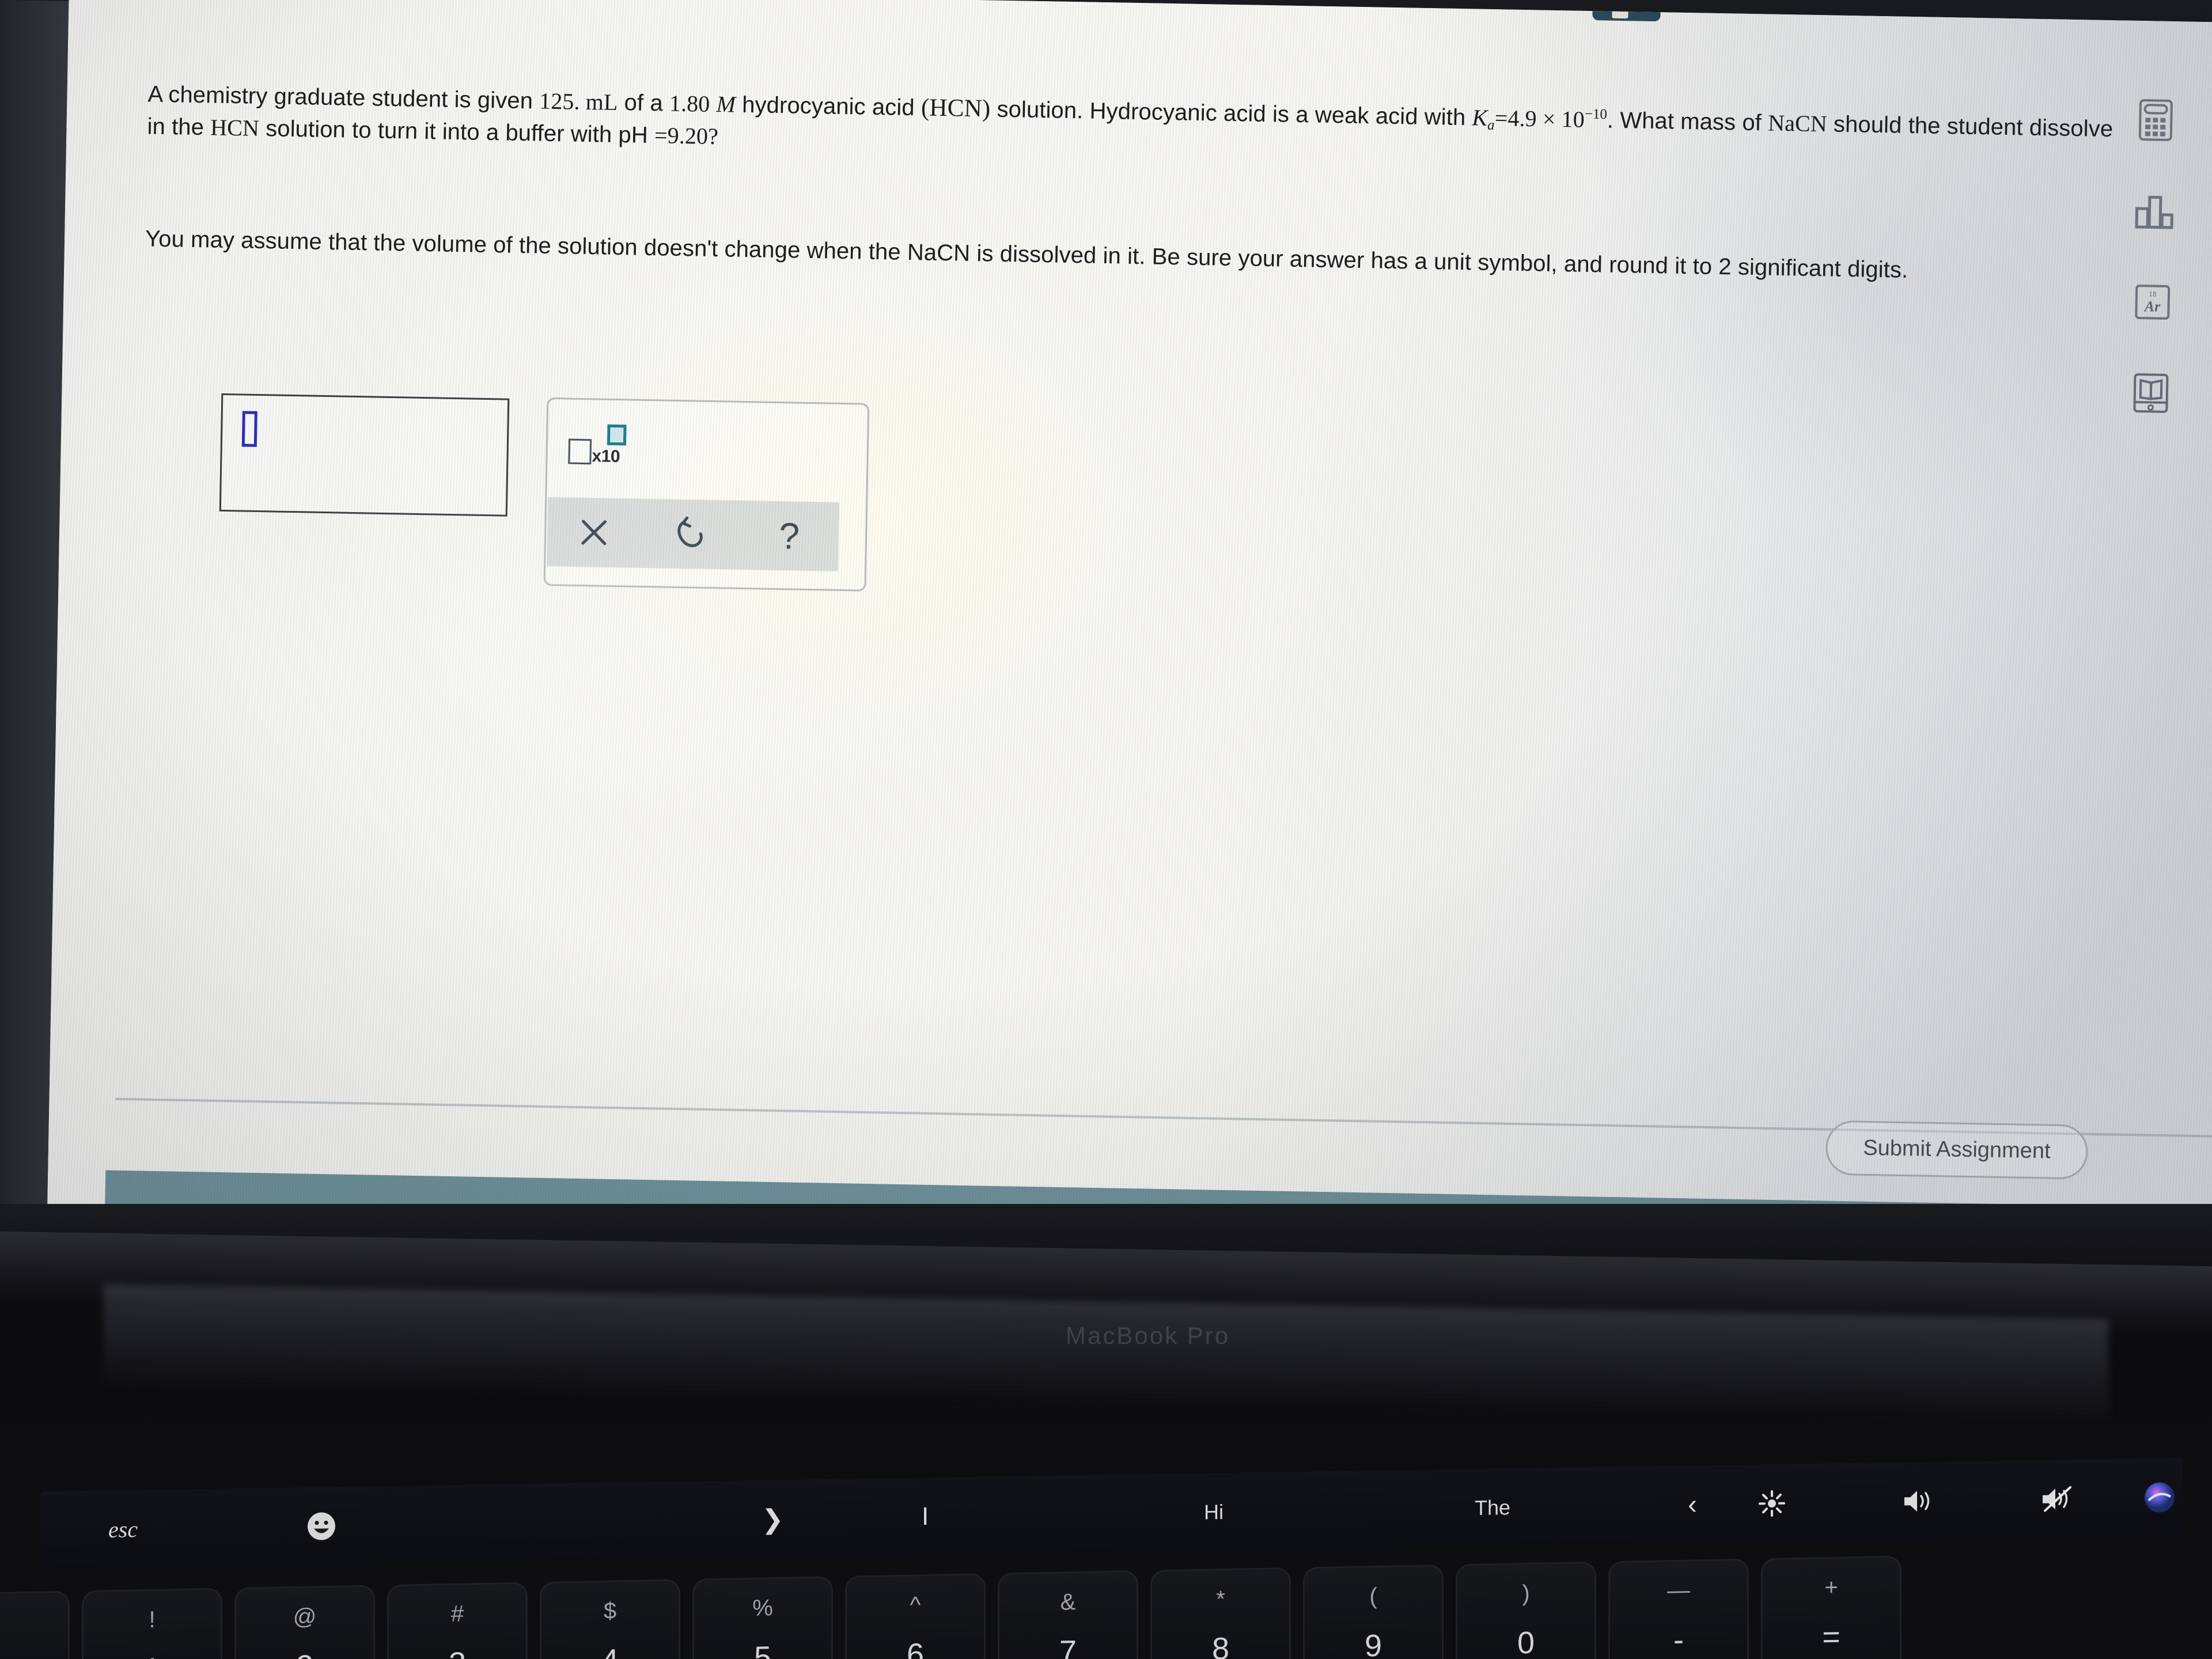  Describe the element at coordinates (1526, 1642) in the screenshot. I see `key-lower-label: 0` at that location.